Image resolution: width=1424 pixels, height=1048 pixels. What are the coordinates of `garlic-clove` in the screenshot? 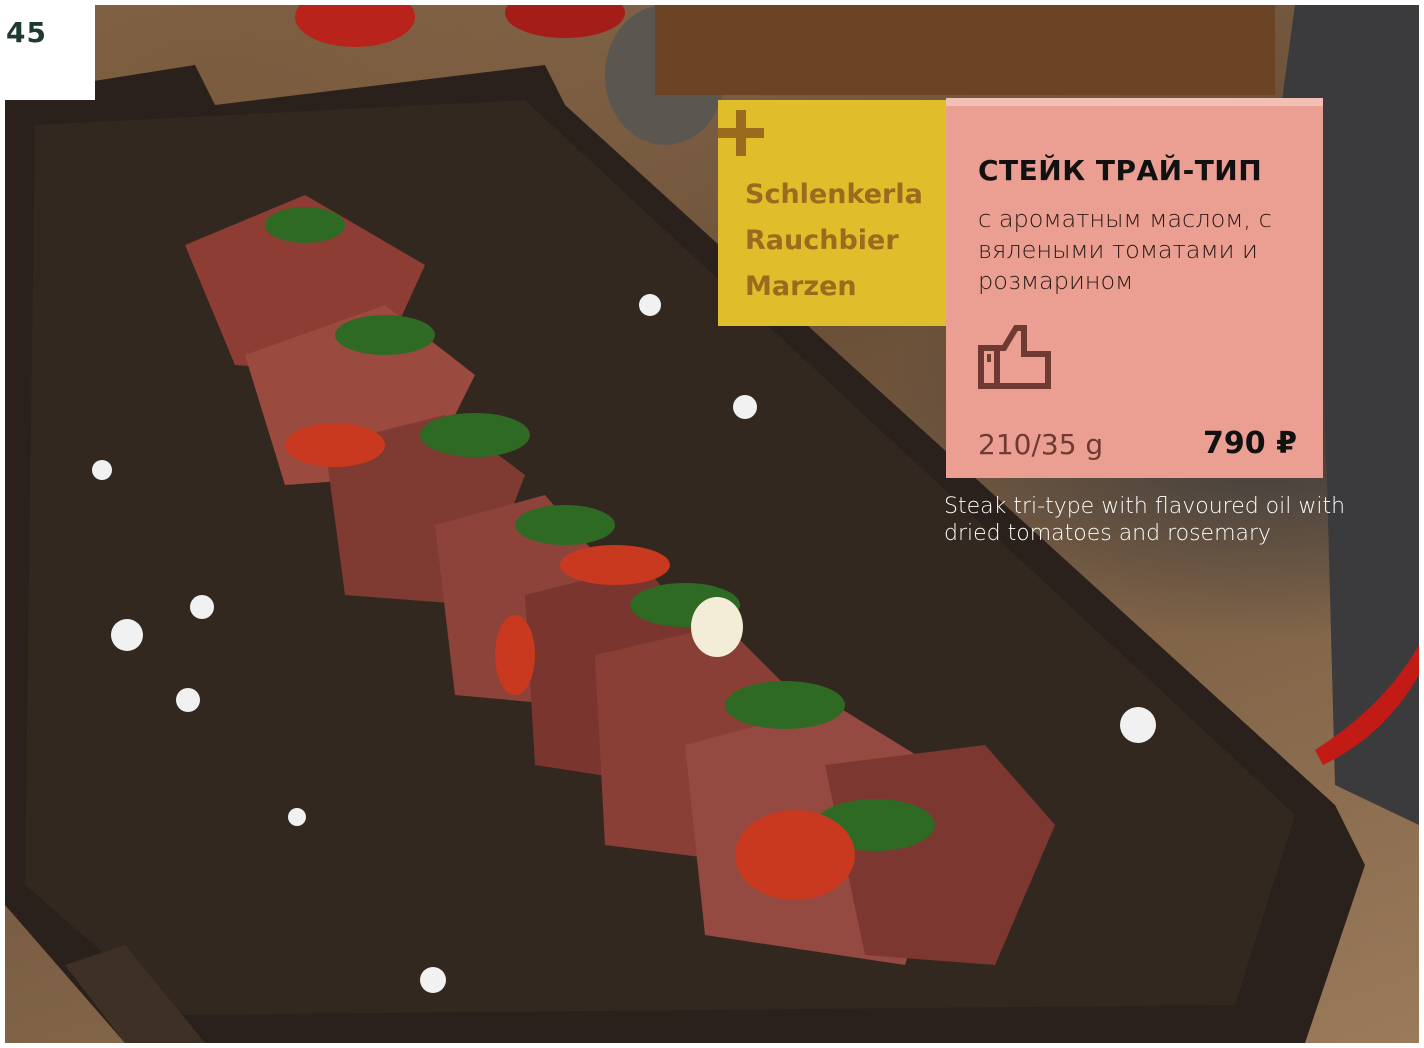 It's located at (717, 627).